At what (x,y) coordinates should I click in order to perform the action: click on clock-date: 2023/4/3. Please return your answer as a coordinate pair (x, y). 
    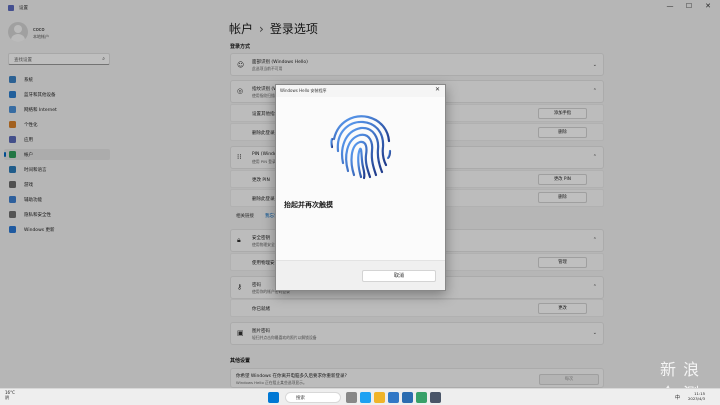
    Looking at the image, I should click on (697, 398).